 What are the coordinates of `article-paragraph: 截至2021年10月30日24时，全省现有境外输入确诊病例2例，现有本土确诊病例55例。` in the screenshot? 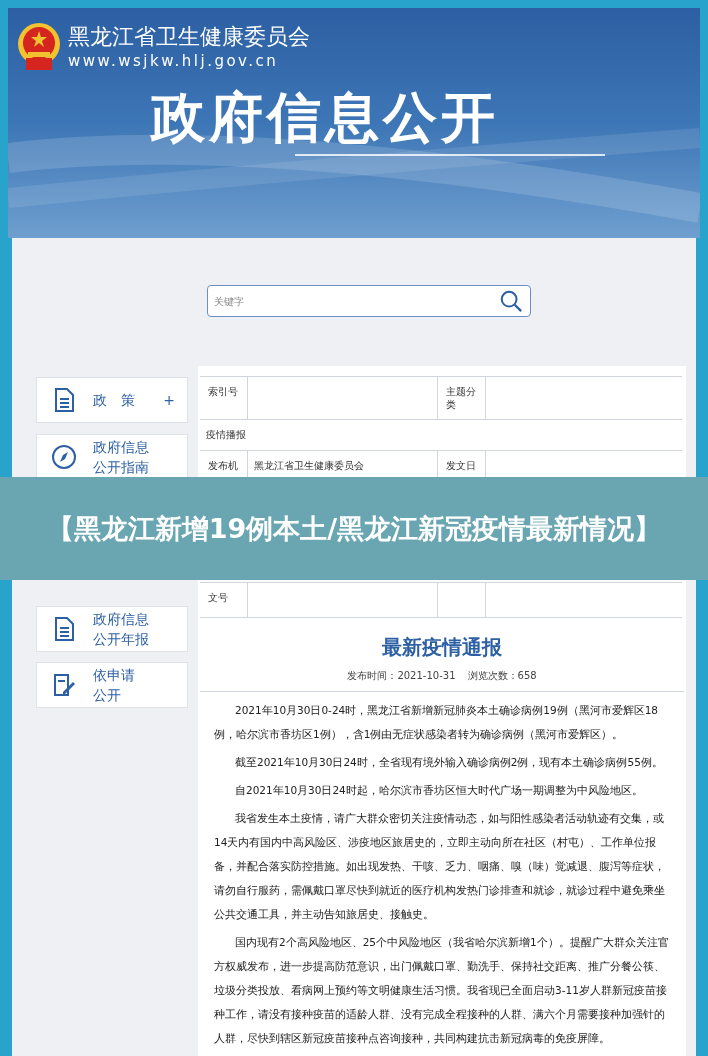 It's located at (449, 762).